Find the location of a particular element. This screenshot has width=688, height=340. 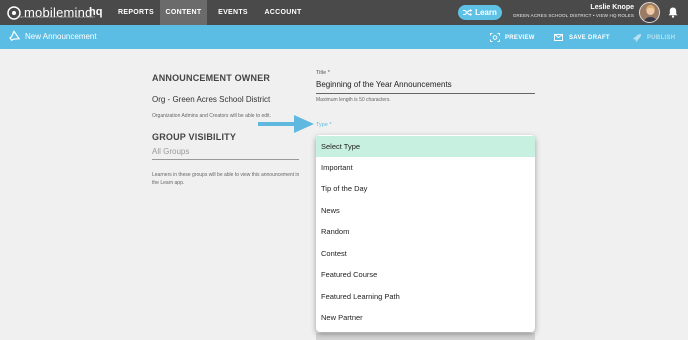

type-option-contest: Contest is located at coordinates (425, 253).